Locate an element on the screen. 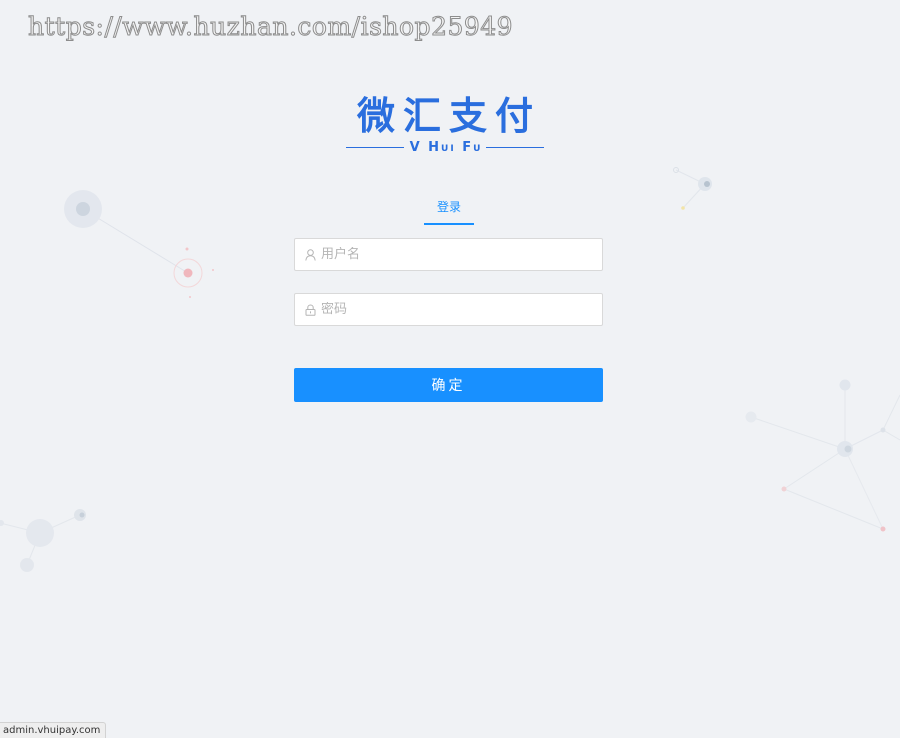 The width and height of the screenshot is (900, 738). password-field is located at coordinates (448, 309).